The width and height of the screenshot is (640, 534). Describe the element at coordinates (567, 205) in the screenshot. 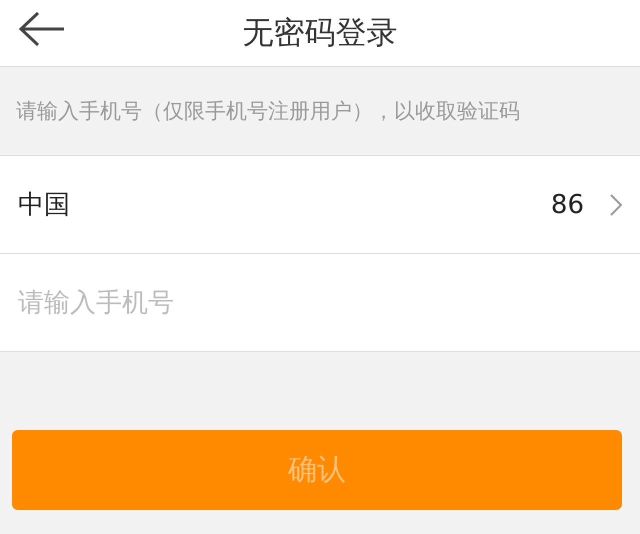

I see `country-code: 86` at that location.